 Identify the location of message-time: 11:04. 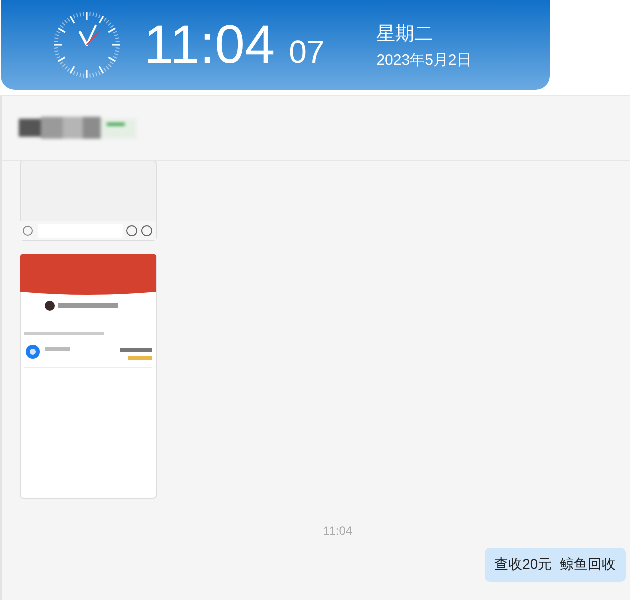
(338, 531).